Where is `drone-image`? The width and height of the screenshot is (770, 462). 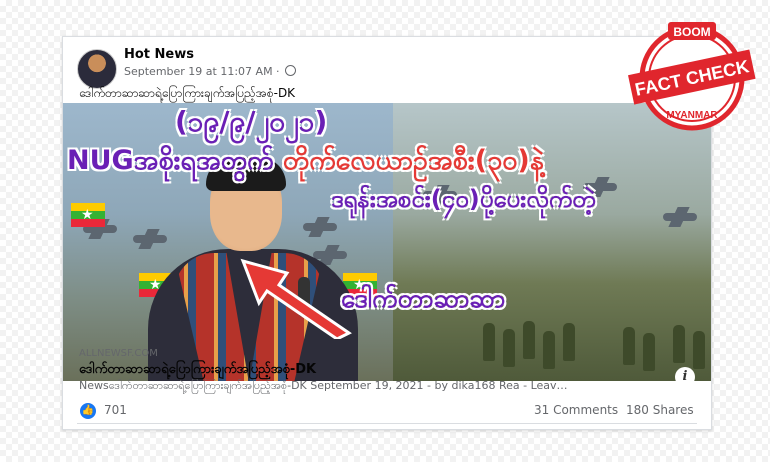 drone-image is located at coordinates (680, 217).